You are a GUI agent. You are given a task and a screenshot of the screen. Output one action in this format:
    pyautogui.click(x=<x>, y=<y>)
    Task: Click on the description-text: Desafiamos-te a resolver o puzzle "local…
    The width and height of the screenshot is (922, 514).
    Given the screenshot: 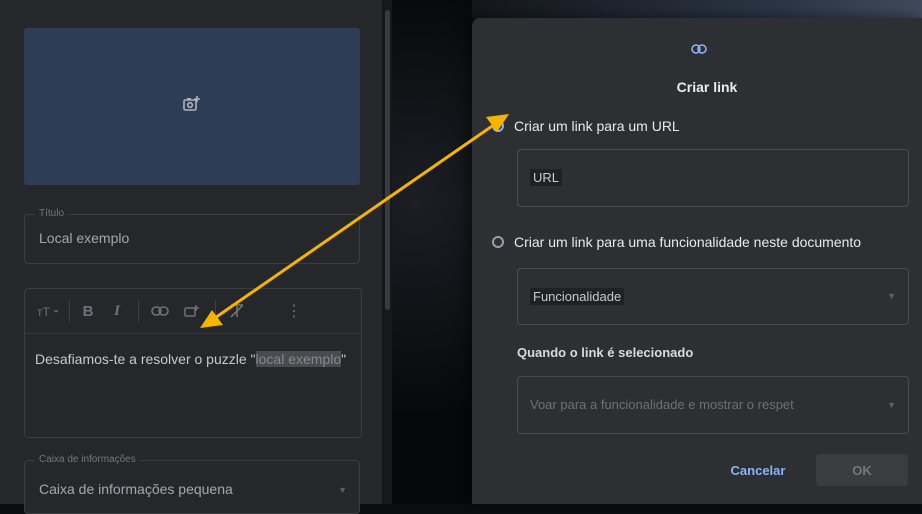 What is the action you would take?
    pyautogui.click(x=194, y=359)
    